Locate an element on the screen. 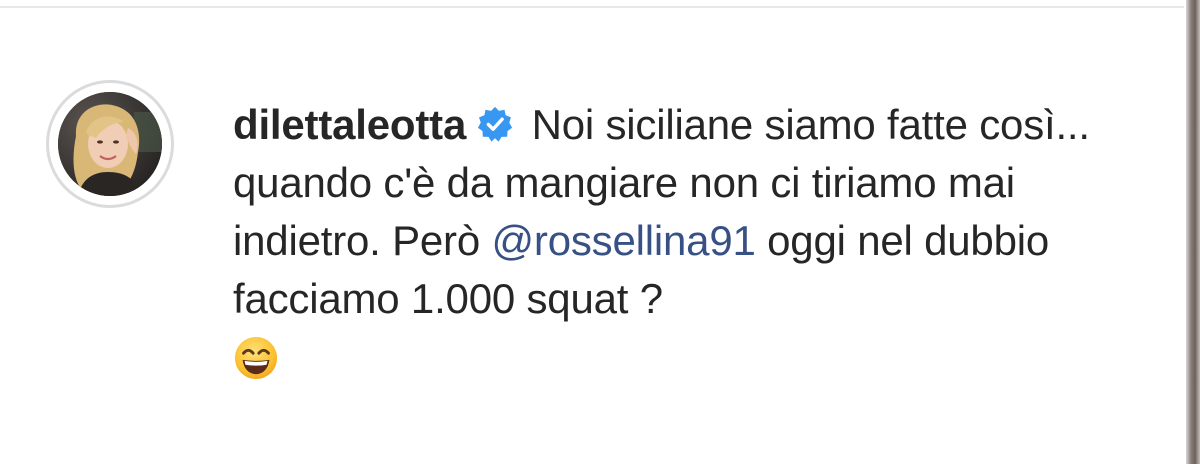 This screenshot has height=464, width=1200. avatar-image is located at coordinates (110, 144).